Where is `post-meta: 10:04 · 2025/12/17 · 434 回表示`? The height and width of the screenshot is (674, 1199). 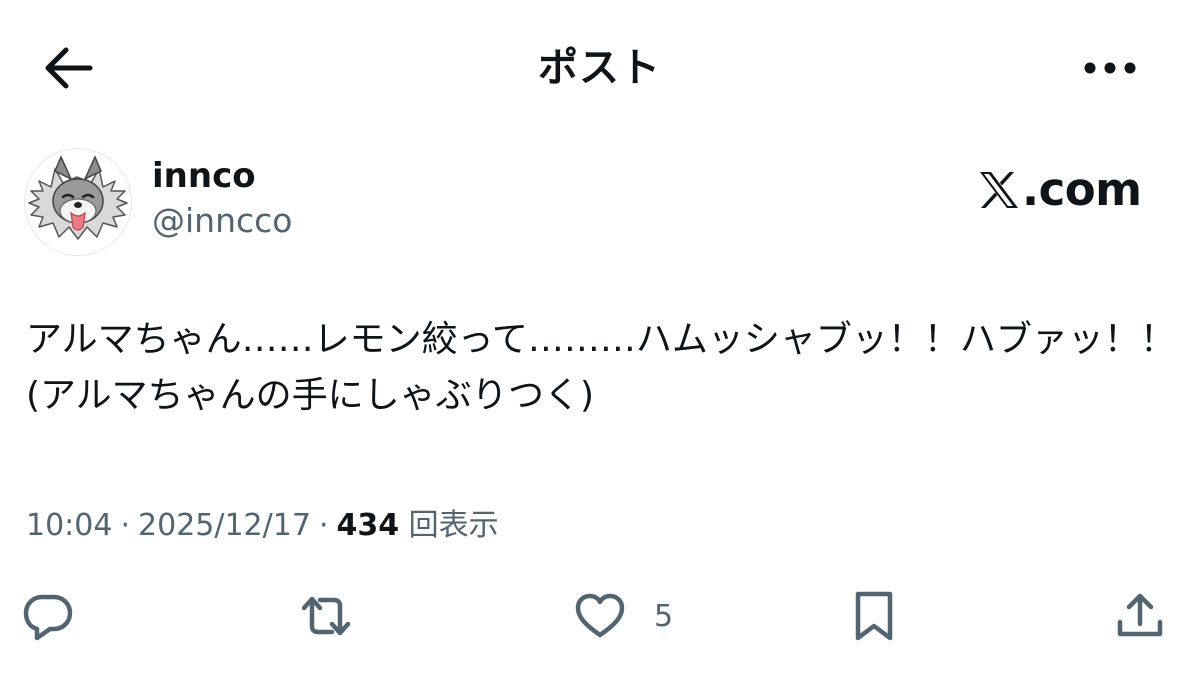 post-meta: 10:04 · 2025/12/17 · 434 回表示 is located at coordinates (262, 526).